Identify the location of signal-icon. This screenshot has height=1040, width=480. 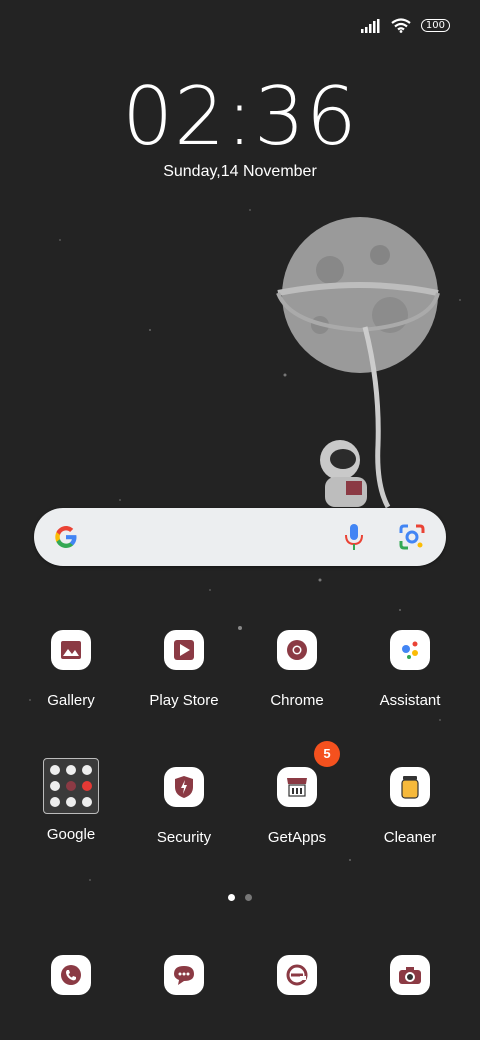
(370, 25).